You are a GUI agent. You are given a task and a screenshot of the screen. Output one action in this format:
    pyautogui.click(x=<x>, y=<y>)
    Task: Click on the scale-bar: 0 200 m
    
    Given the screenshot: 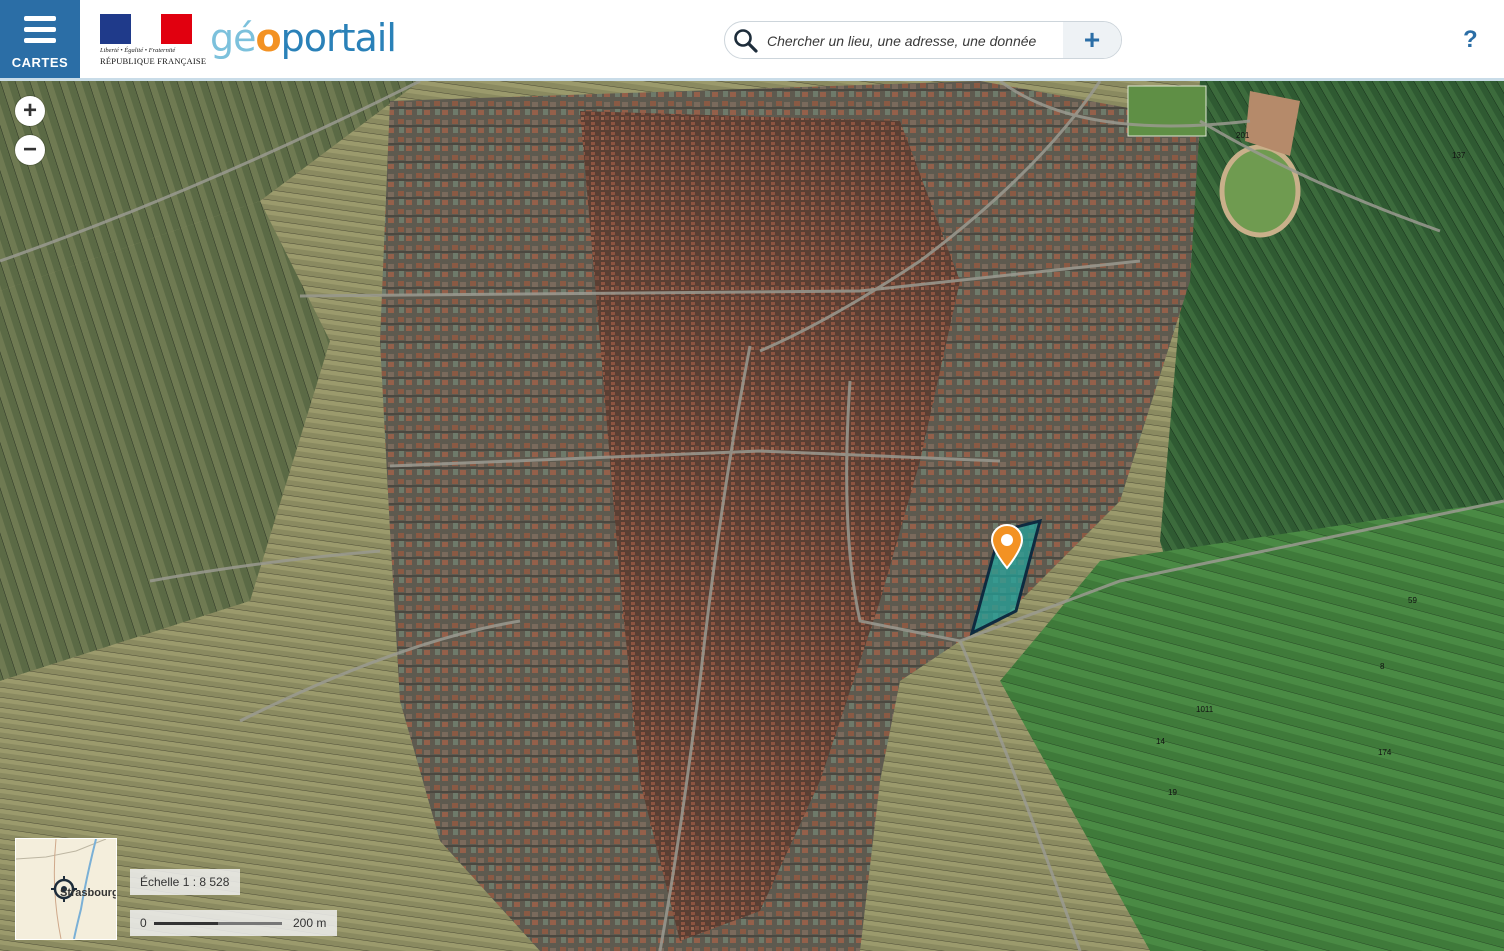 What is the action you would take?
    pyautogui.click(x=233, y=923)
    